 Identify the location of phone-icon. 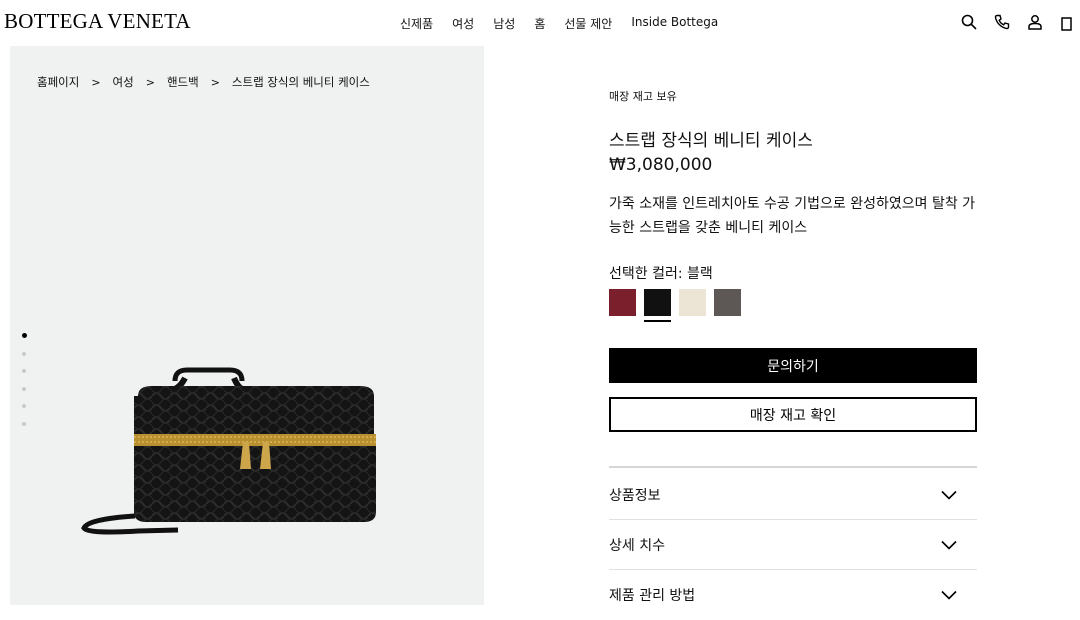
(1002, 22).